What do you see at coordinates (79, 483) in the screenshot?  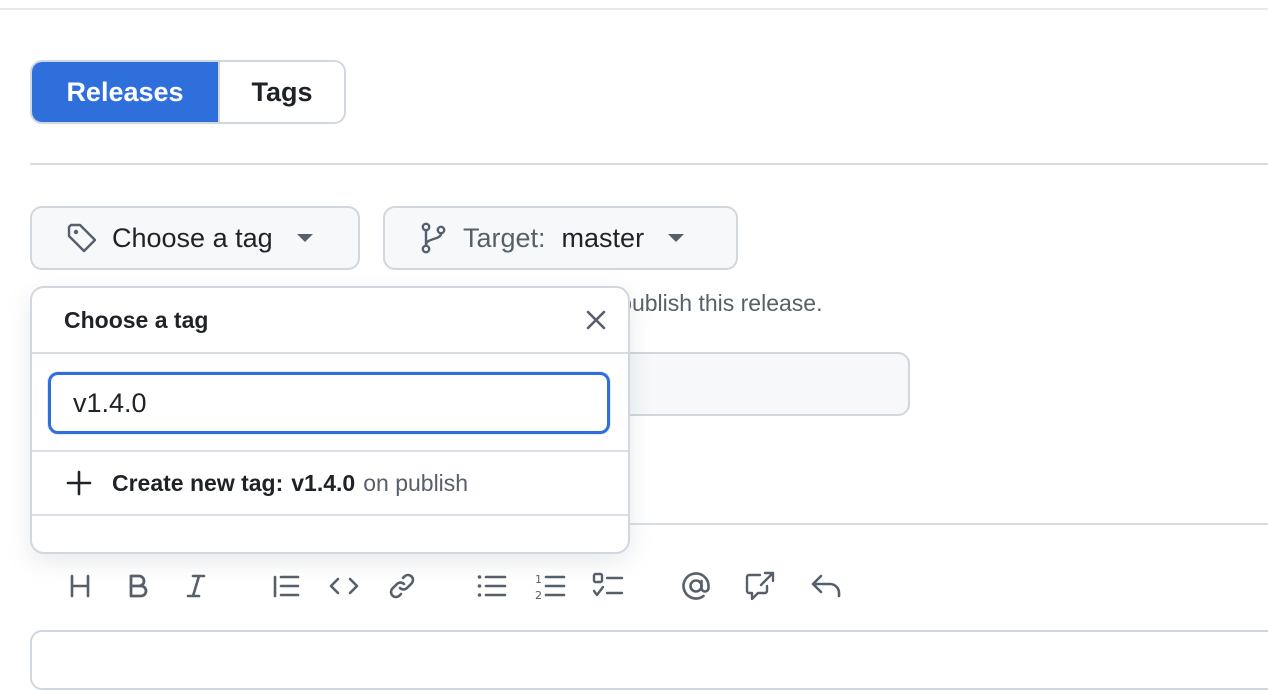 I see `plus-icon` at bounding box center [79, 483].